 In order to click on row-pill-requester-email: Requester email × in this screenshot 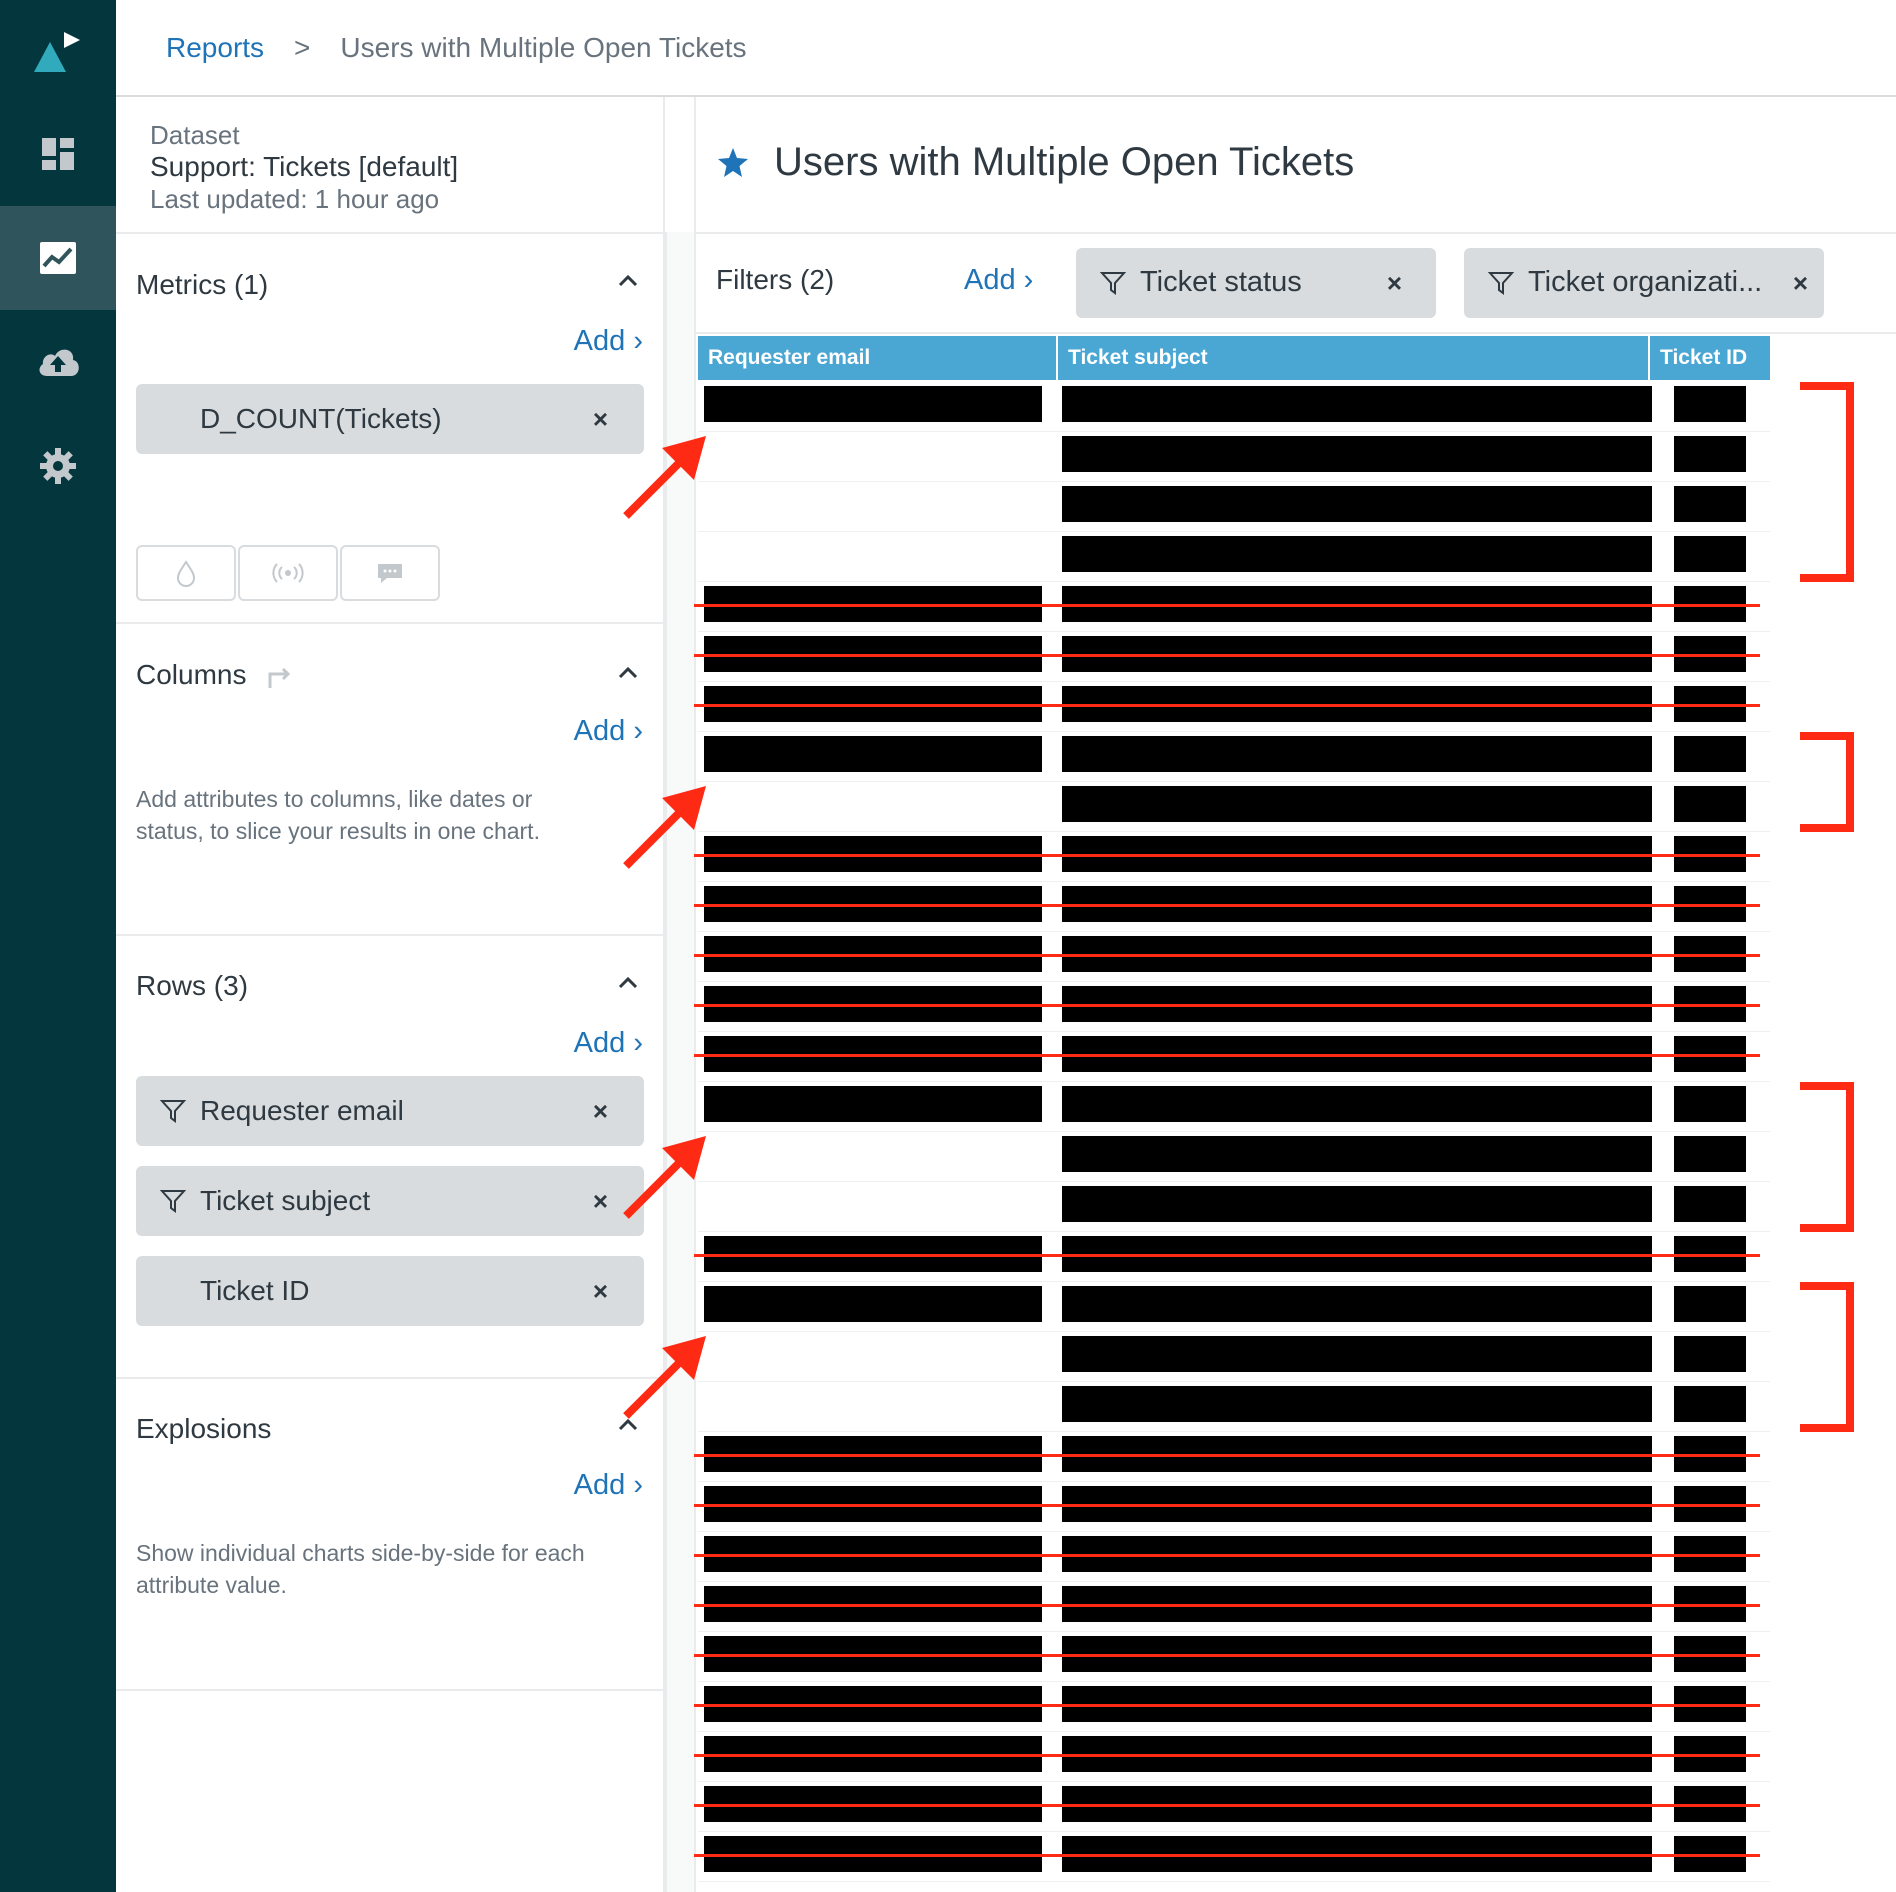, I will do `click(390, 1111)`.